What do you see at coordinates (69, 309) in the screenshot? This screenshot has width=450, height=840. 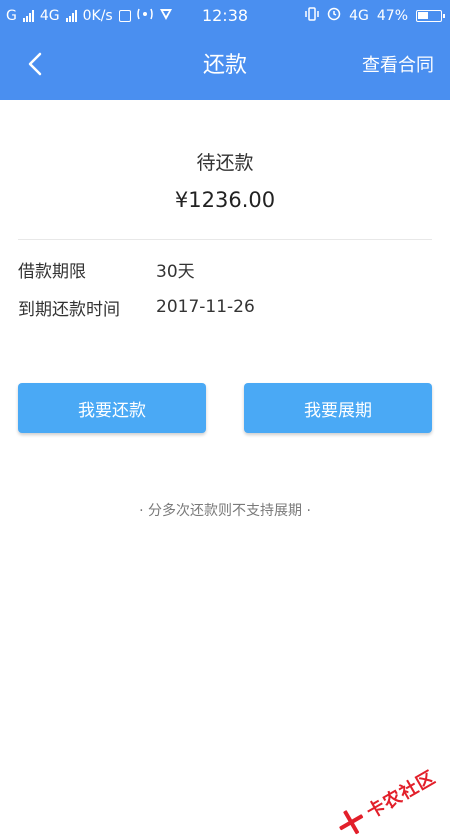 I see `due-date-label: 到期还款时间` at bounding box center [69, 309].